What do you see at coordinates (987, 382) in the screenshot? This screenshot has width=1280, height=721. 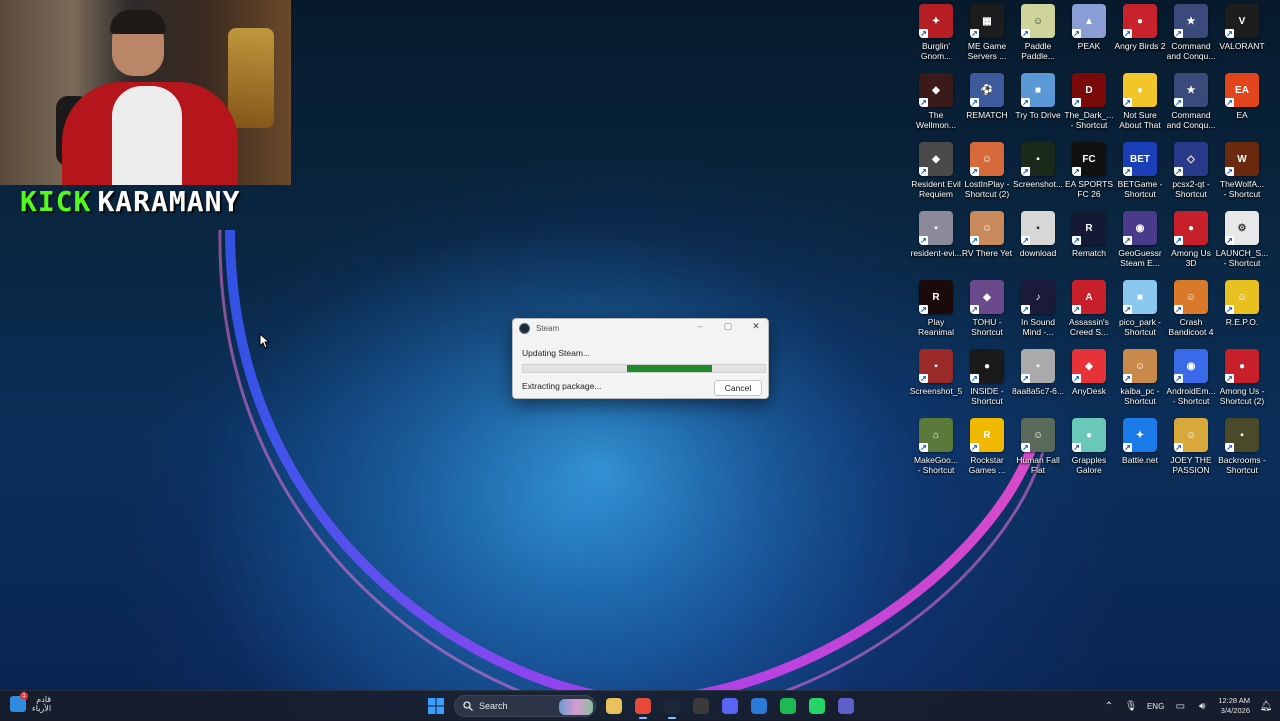 I see `desktop-icon: ● ↗ INSIDE - Shortcut` at bounding box center [987, 382].